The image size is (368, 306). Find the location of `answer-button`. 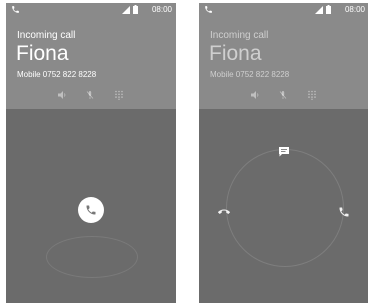

answer-button is located at coordinates (91, 210).